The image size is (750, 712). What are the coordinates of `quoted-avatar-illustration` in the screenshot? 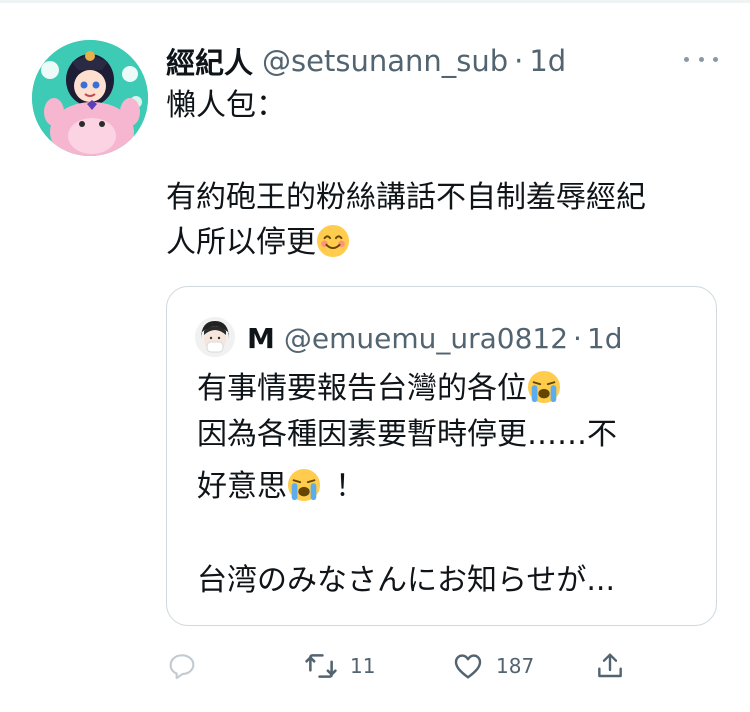 It's located at (215, 337).